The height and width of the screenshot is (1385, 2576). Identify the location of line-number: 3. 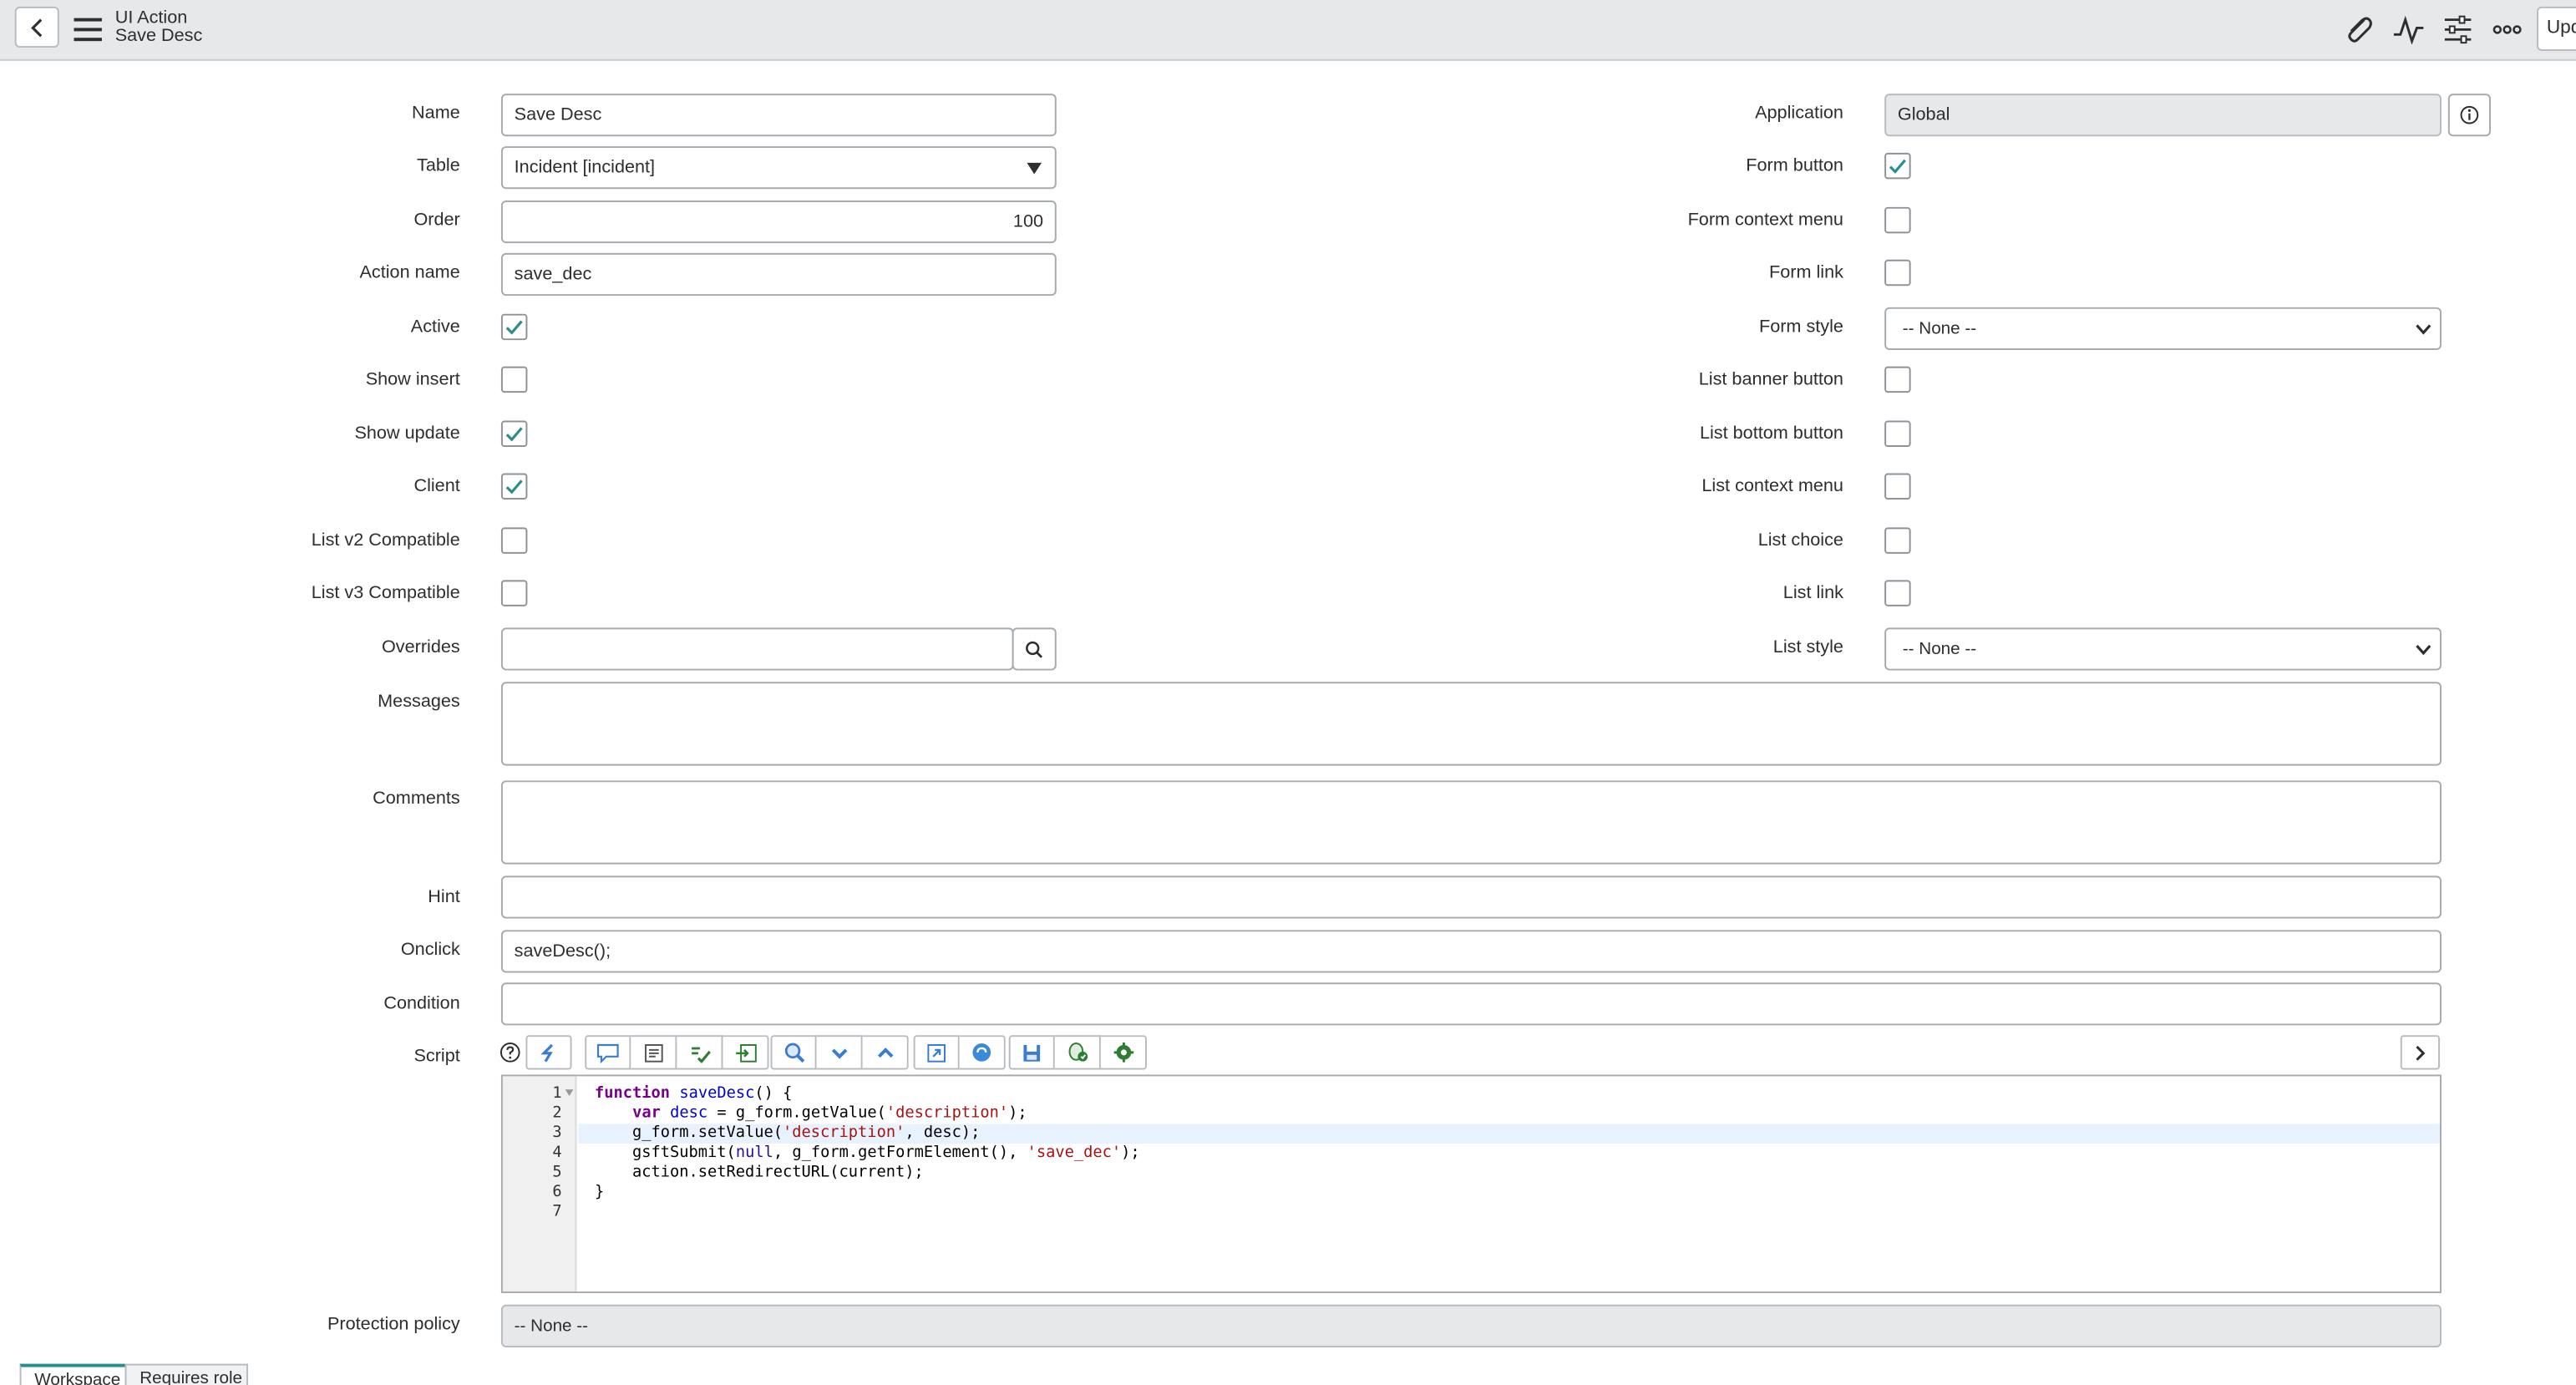
(557, 1133).